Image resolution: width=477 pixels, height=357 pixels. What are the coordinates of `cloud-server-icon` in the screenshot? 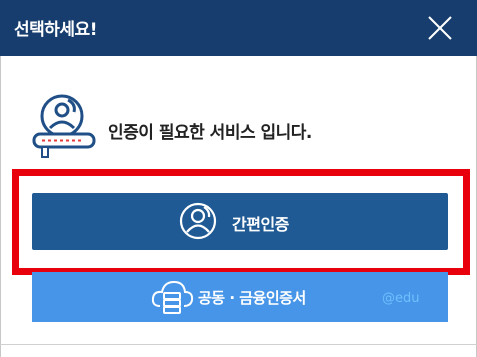 It's located at (172, 297).